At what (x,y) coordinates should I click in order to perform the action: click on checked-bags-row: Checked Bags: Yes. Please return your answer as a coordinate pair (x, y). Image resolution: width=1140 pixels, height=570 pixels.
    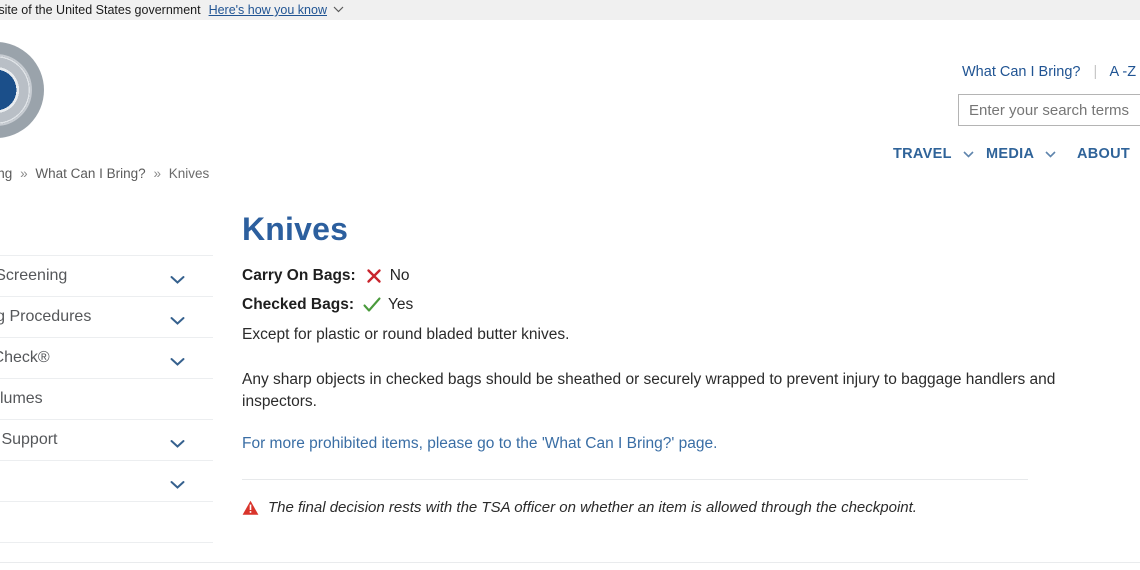
    Looking at the image, I should click on (672, 305).